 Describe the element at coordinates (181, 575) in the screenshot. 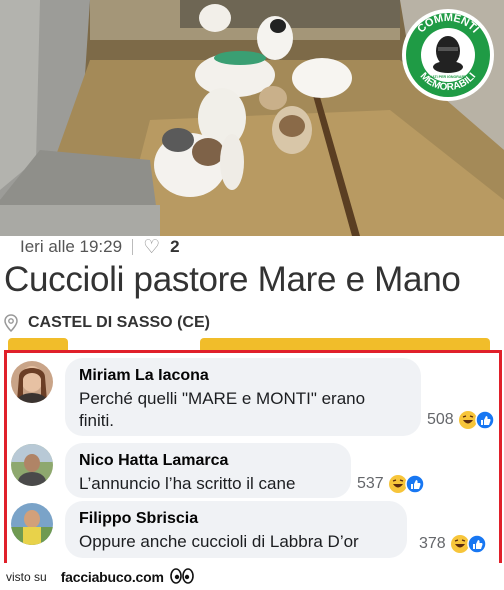

I see `eyes-logo-icon` at that location.